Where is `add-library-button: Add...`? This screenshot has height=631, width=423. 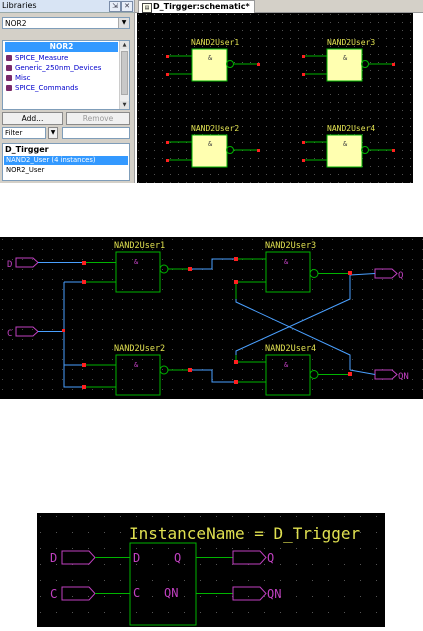
add-library-button: Add... is located at coordinates (32, 118).